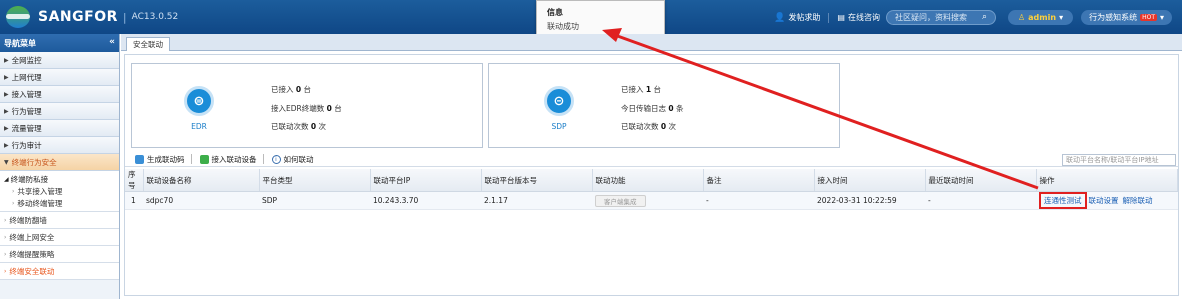  I want to click on sidebar-item-endpoint-security: ▼ 终端行为安全, so click(59, 162).